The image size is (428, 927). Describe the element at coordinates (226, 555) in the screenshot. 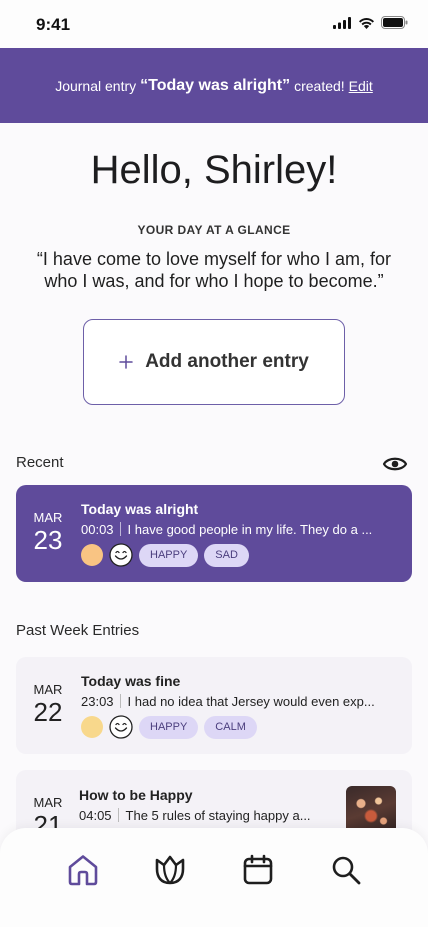

I see `tag-sad: SAD` at that location.